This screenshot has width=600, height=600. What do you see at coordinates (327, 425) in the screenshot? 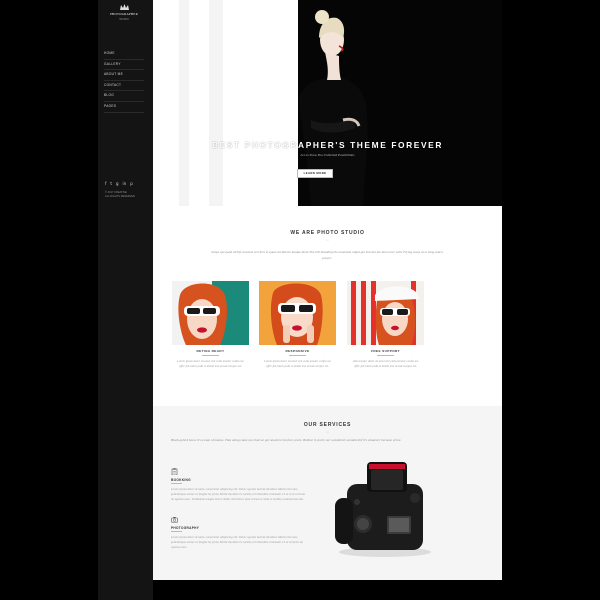
I see `services-title: OUR SERVICES` at bounding box center [327, 425].